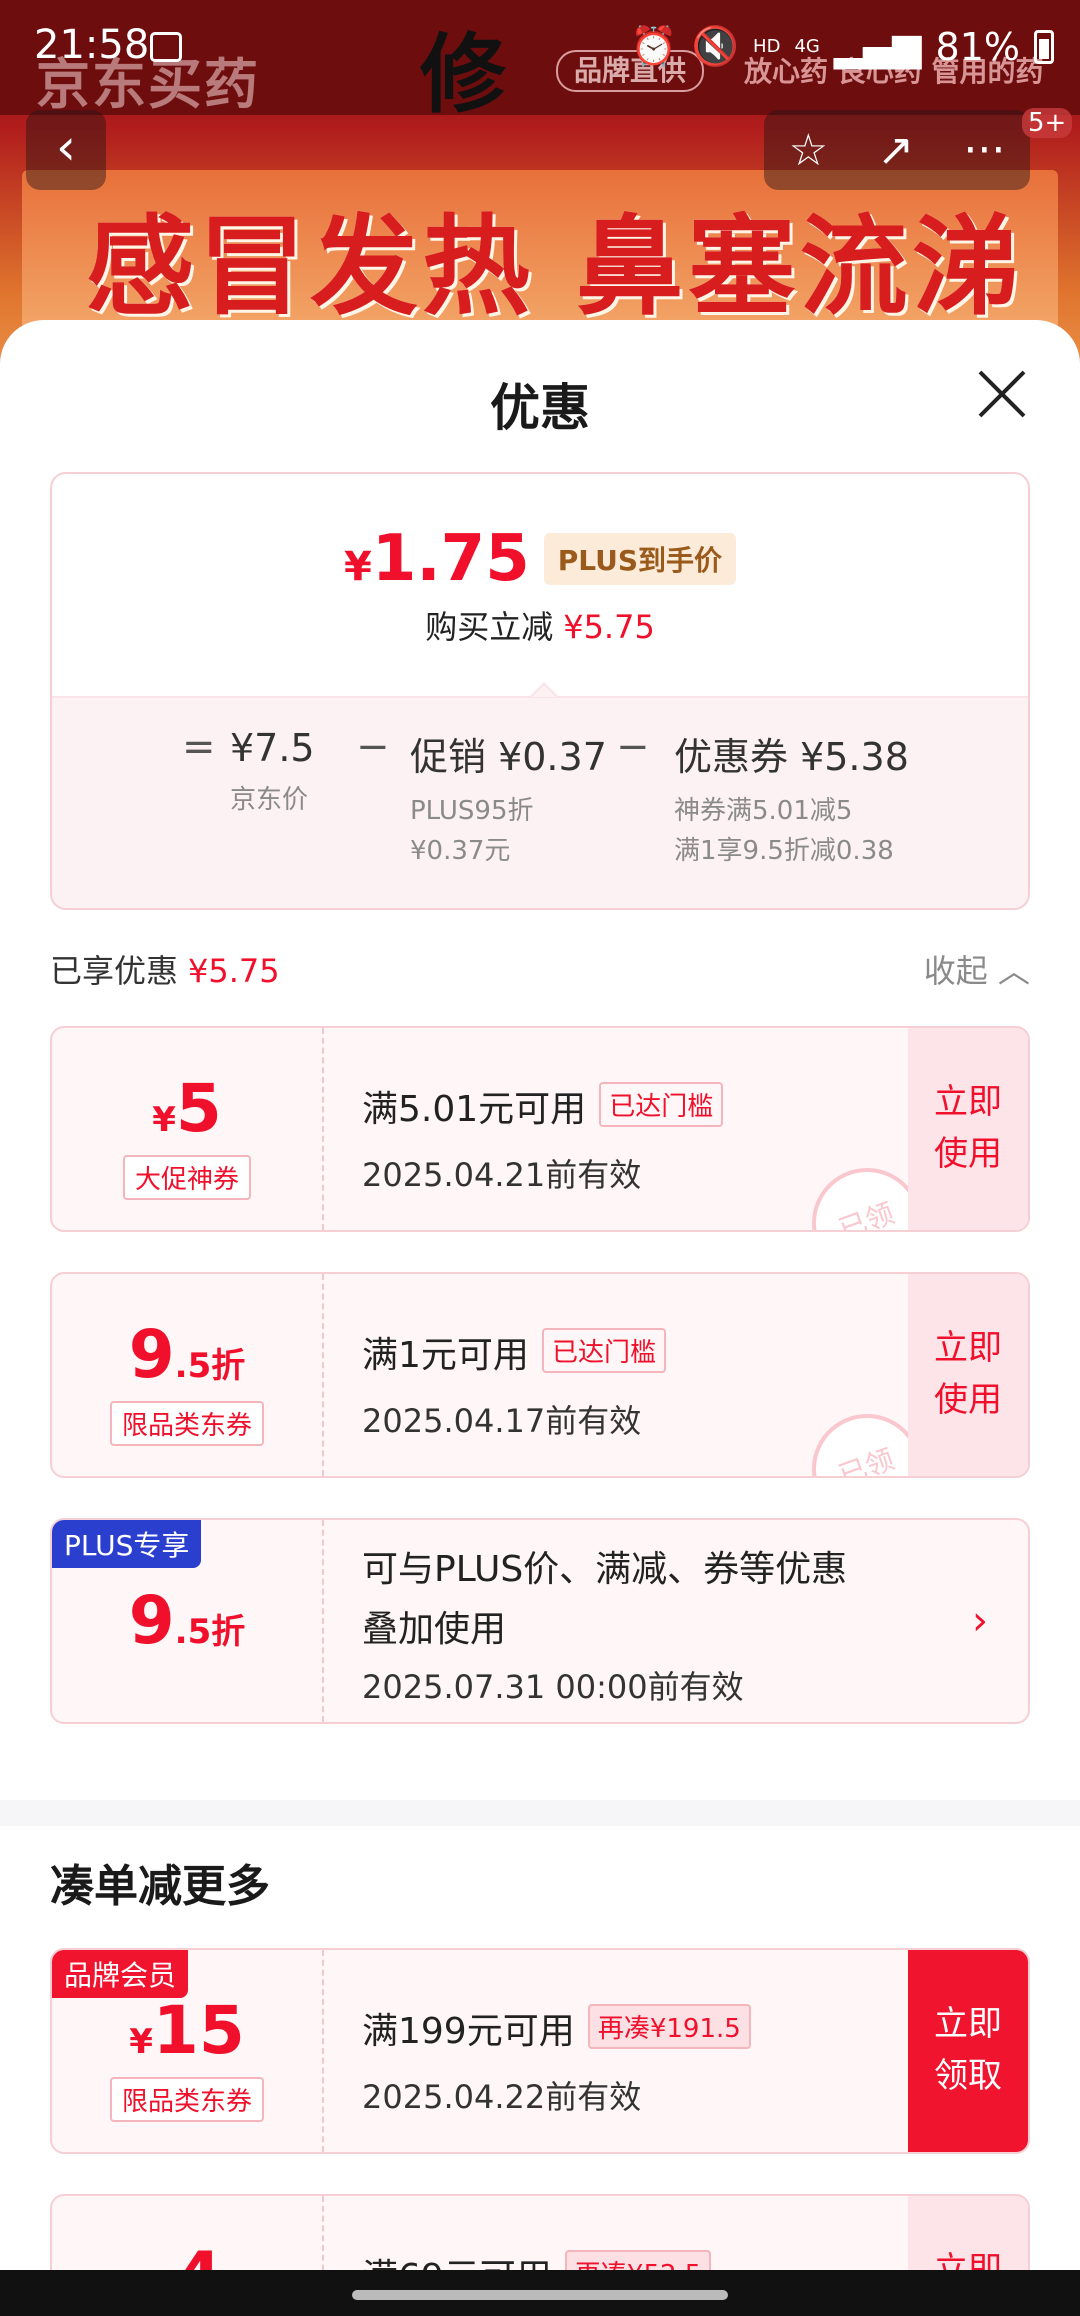 The image size is (1080, 2316). I want to click on share-icon: ↗, so click(895, 150).